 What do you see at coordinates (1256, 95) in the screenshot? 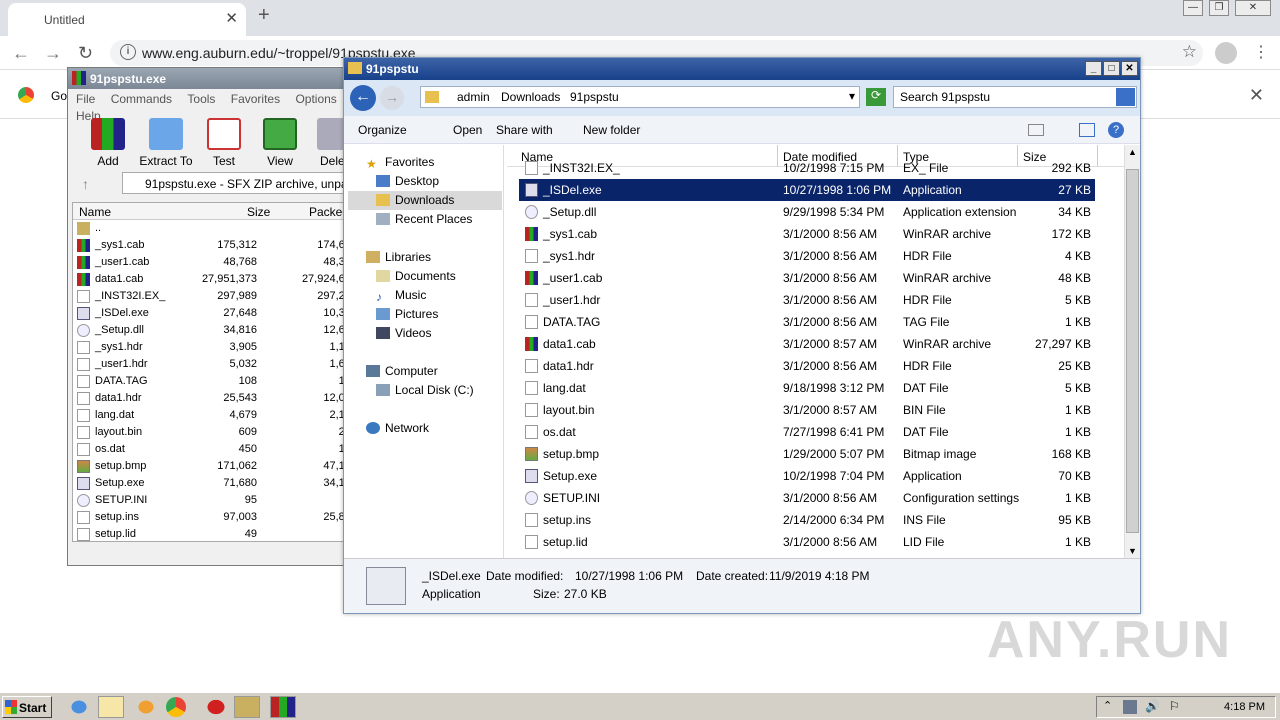
I see `infobar-close-icon: ✕` at bounding box center [1256, 95].